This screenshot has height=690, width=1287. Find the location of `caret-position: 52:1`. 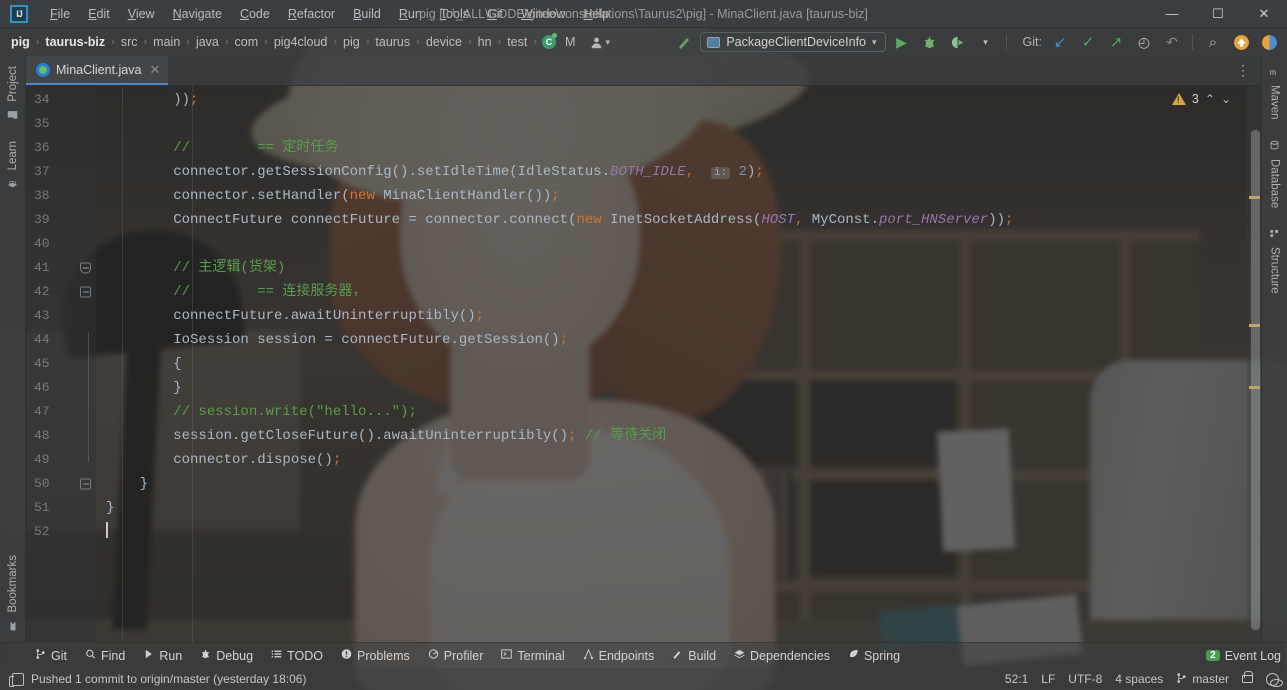

caret-position: 52:1 is located at coordinates (1016, 679).